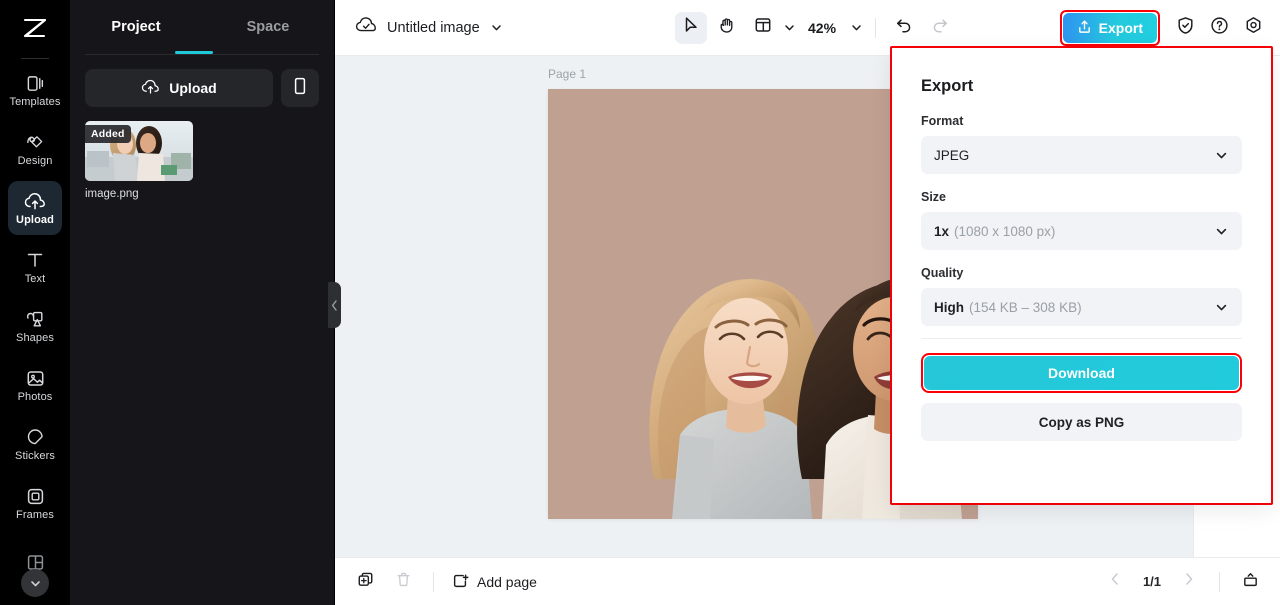  I want to click on copy-as-png-label: Copy as PNG, so click(1081, 422).